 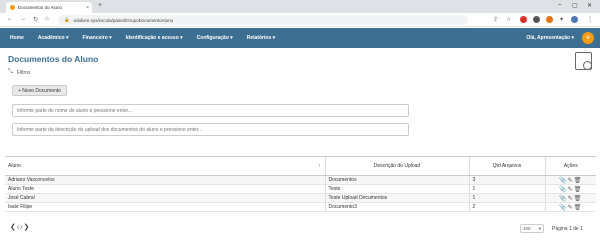 I want to click on back-icon: ←, so click(x=10, y=19).